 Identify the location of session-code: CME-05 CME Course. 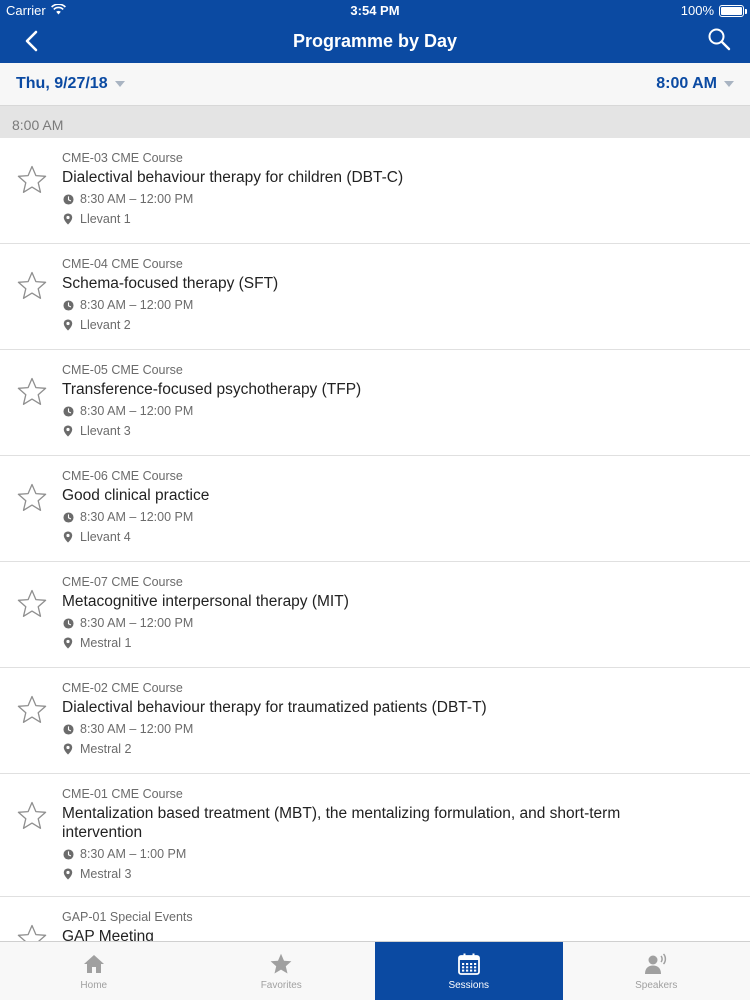
(122, 370).